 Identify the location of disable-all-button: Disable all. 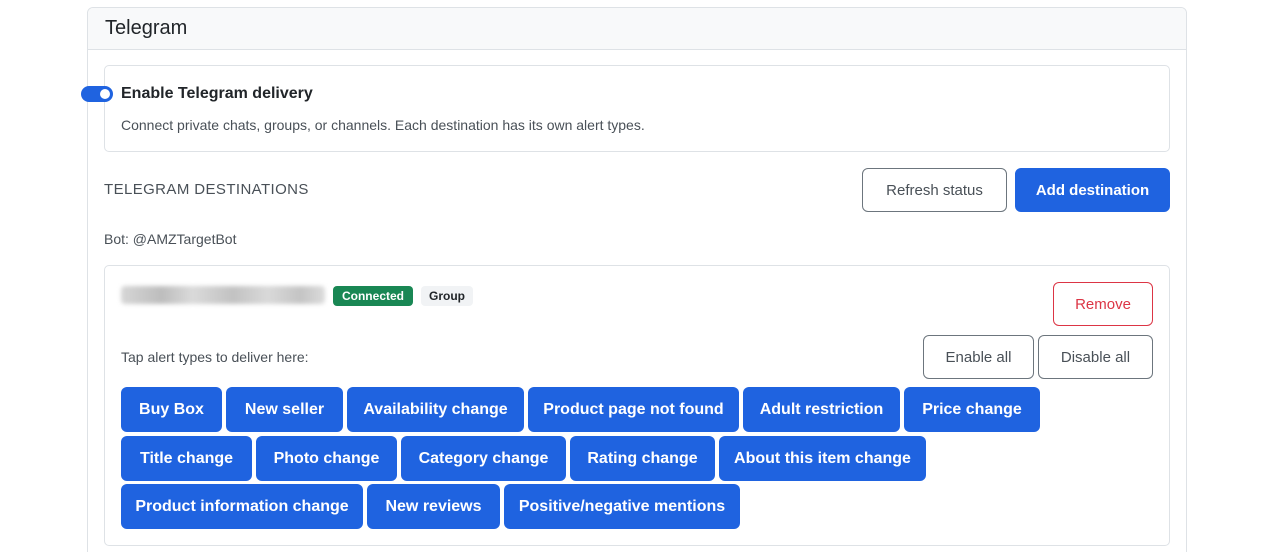
(1095, 357).